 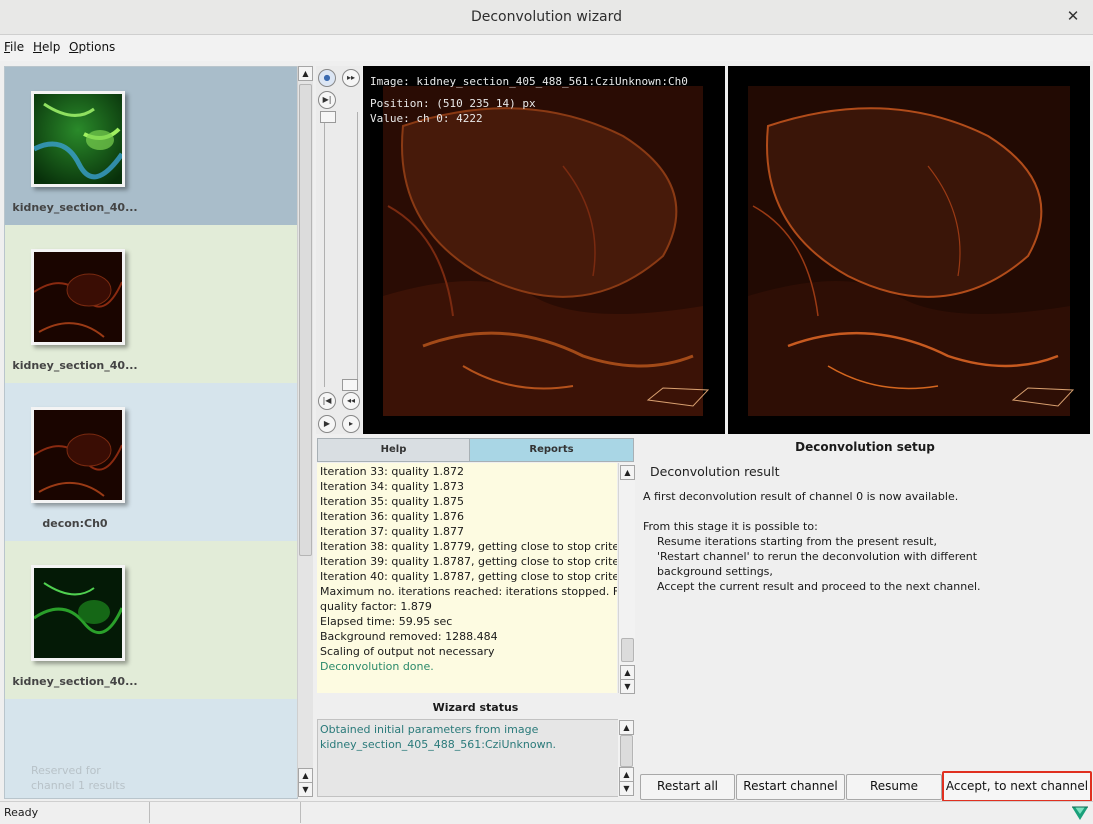 I want to click on play-pause-icon: ▶|, so click(x=327, y=100).